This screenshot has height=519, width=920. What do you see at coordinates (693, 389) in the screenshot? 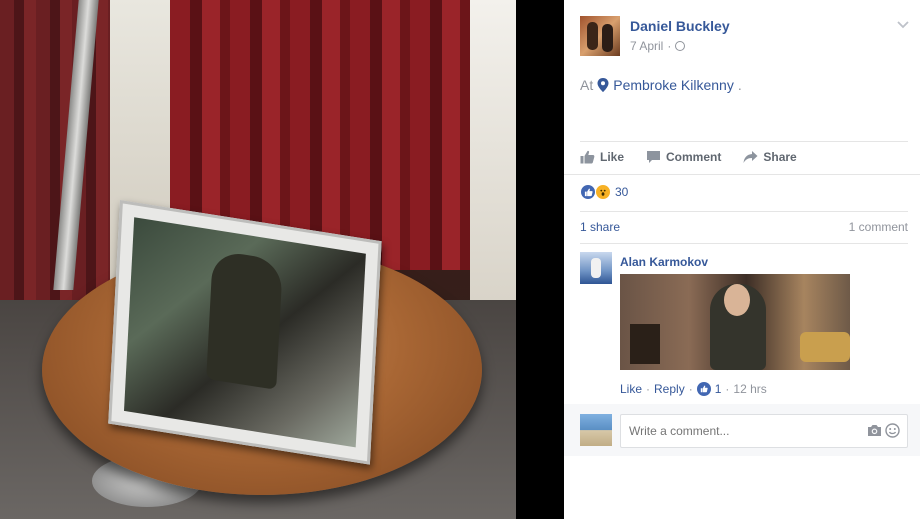
I see `comment-actions: Like · Reply · 1 · 12 hrs` at bounding box center [693, 389].